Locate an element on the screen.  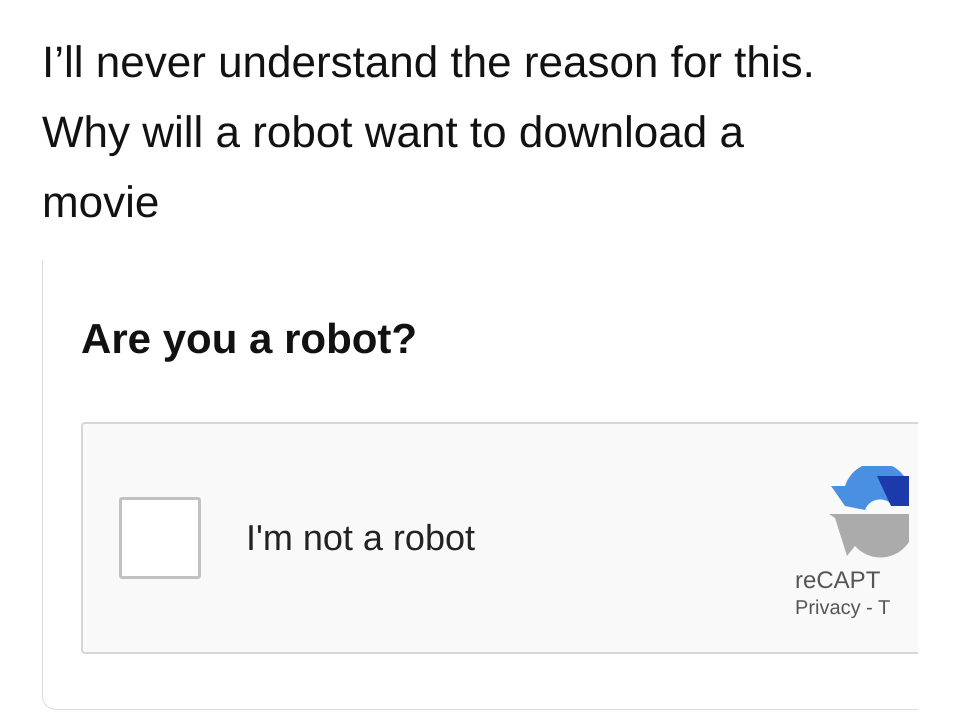
checkbox-label: I'm not a robot is located at coordinates (360, 538).